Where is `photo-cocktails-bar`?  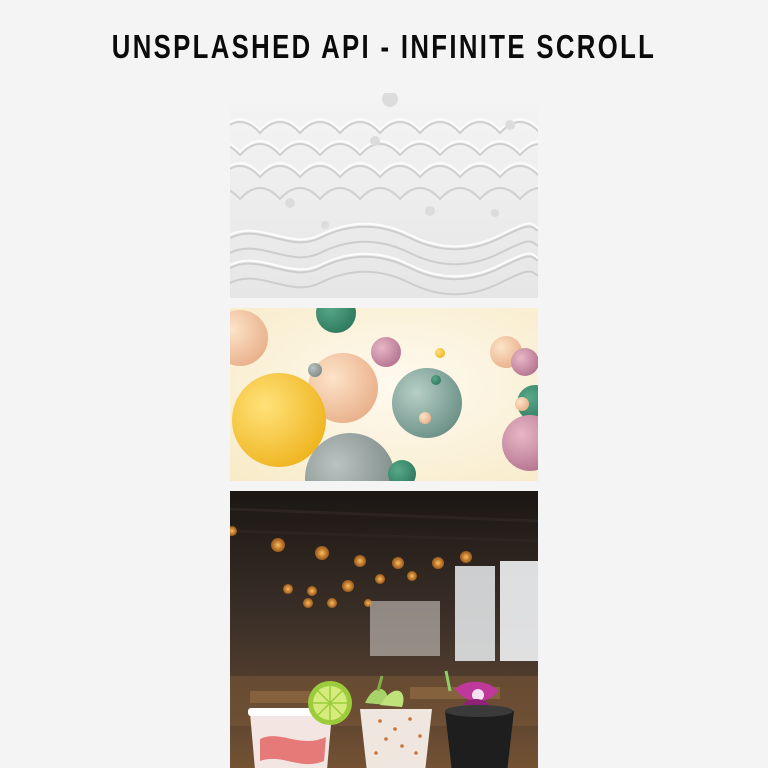 photo-cocktails-bar is located at coordinates (384, 629).